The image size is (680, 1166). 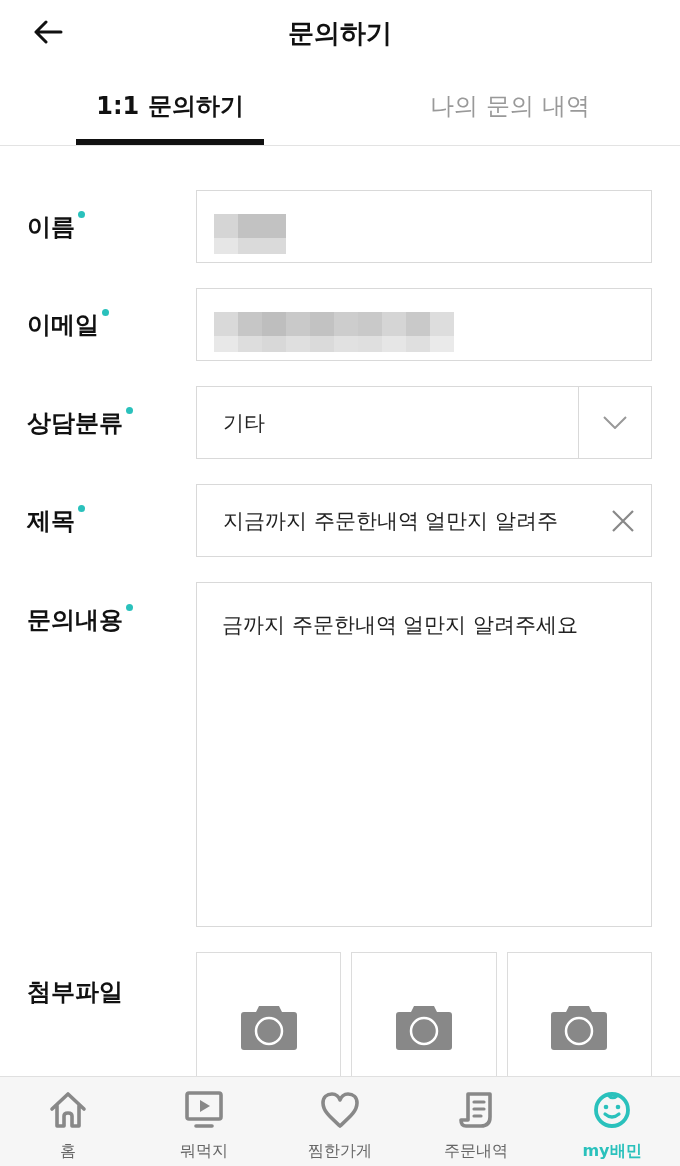 I want to click on clear-icon, so click(x=623, y=520).